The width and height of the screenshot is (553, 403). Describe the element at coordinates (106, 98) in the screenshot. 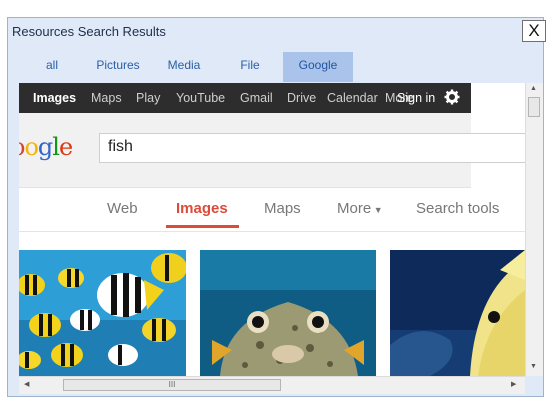

I see `gbar-maps: Maps` at that location.